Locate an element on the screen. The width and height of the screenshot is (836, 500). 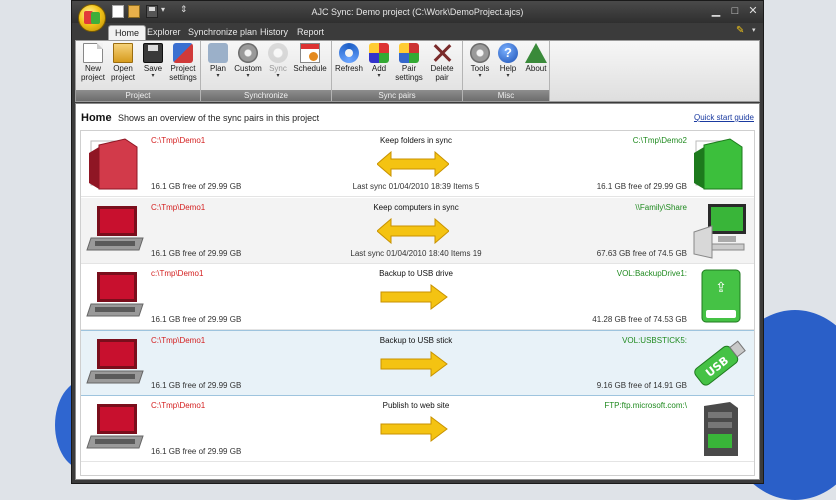
refresh-button: Refresh is located at coordinates (349, 66).